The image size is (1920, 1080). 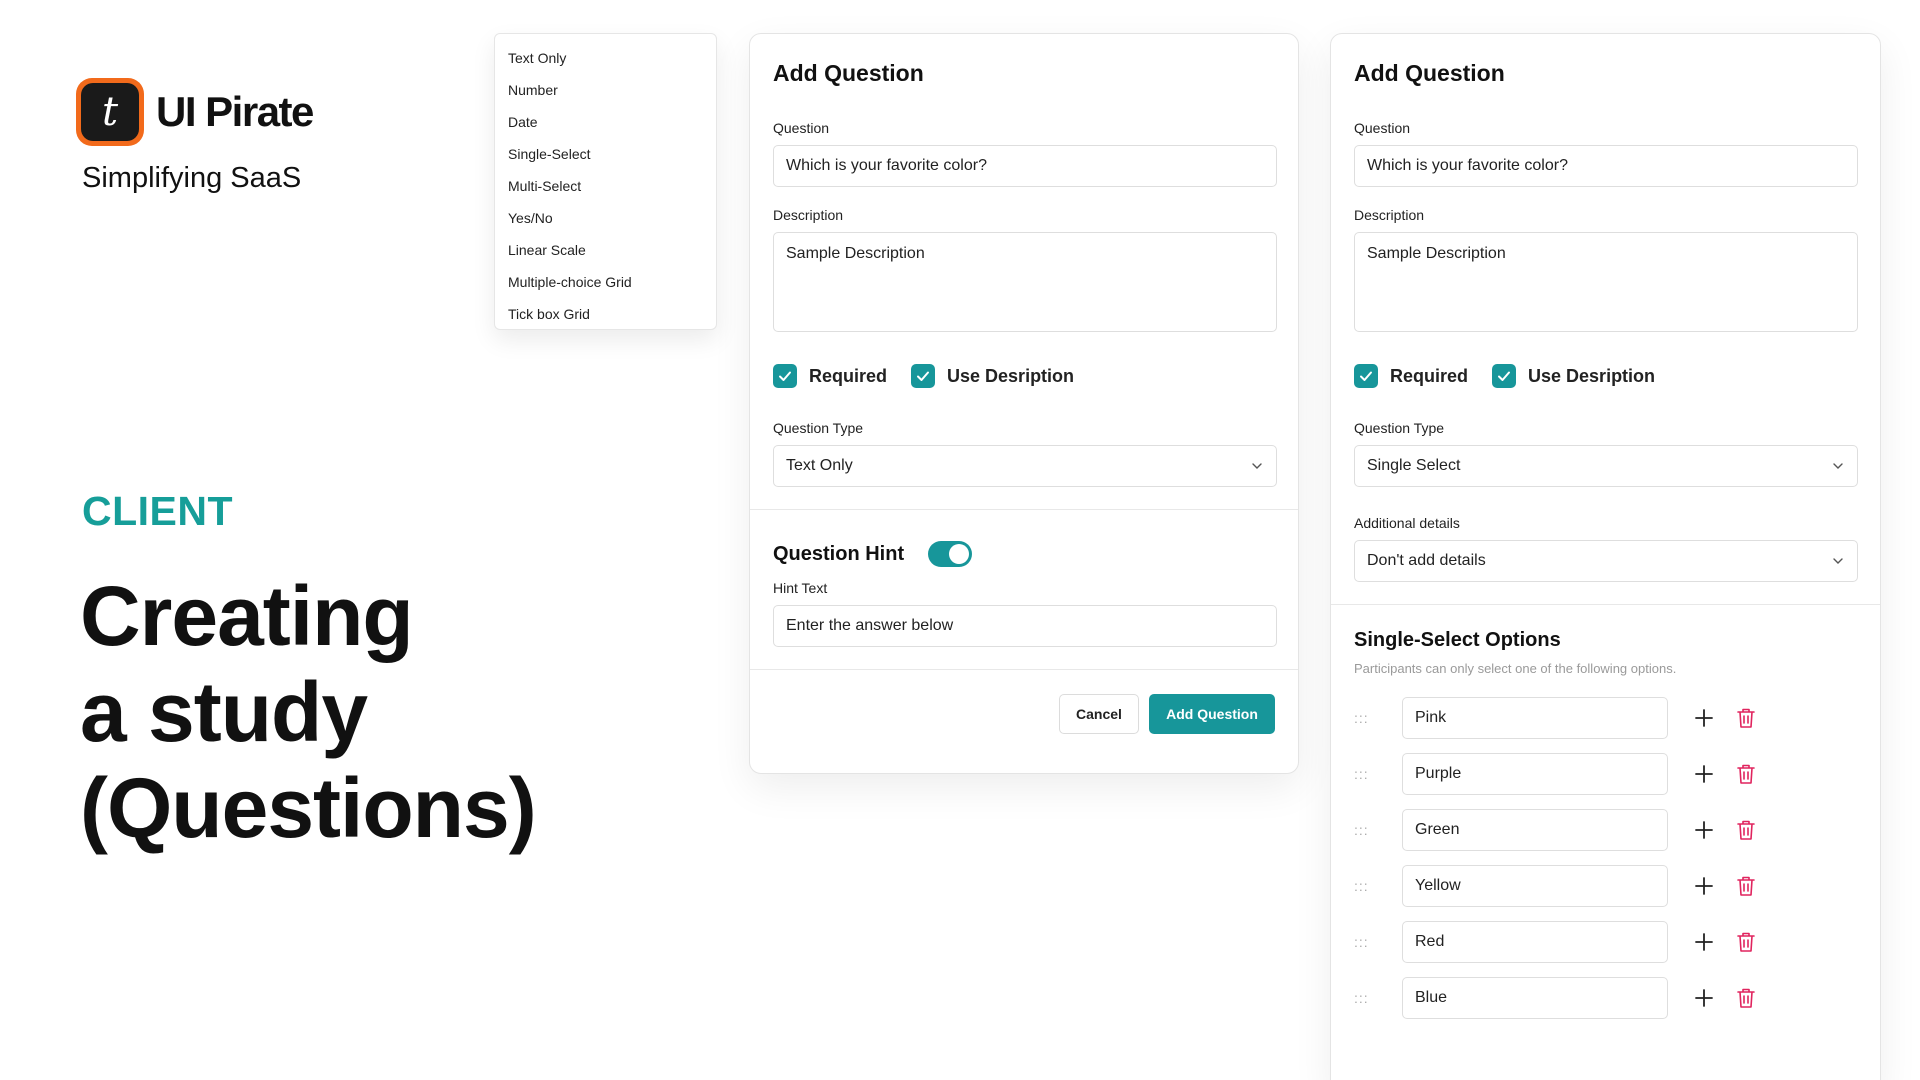 I want to click on question-type-value: Single Select, so click(x=1414, y=465).